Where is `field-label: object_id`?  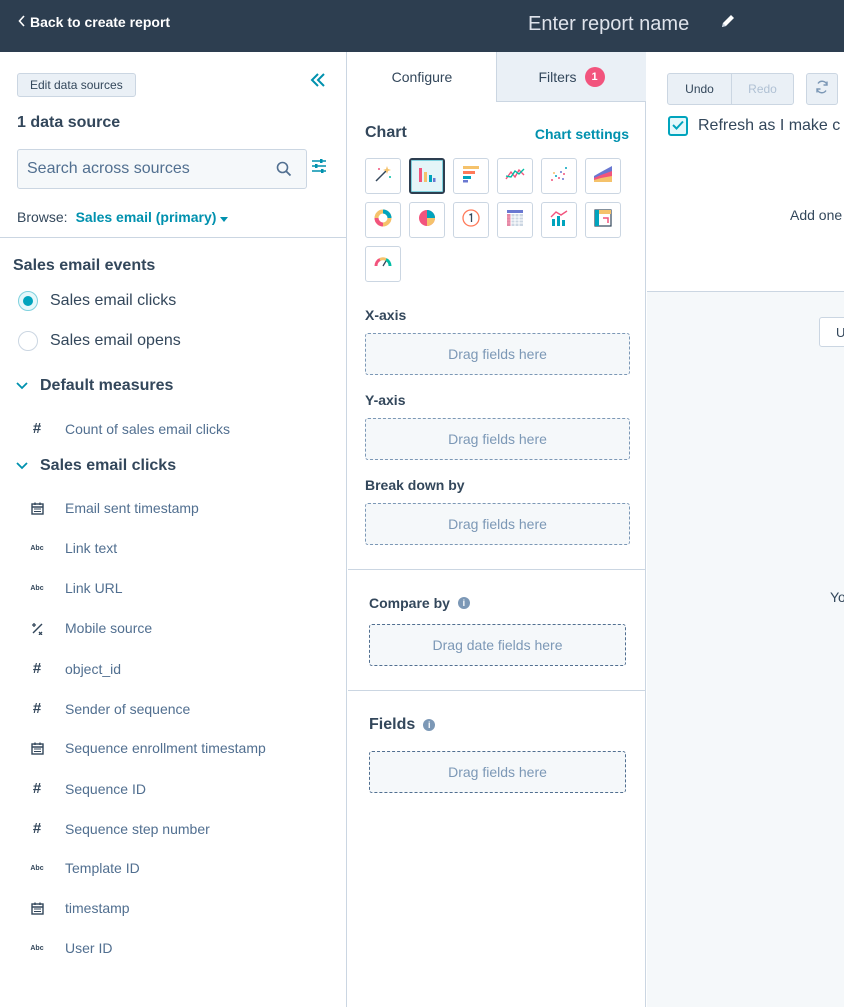
field-label: object_id is located at coordinates (93, 668).